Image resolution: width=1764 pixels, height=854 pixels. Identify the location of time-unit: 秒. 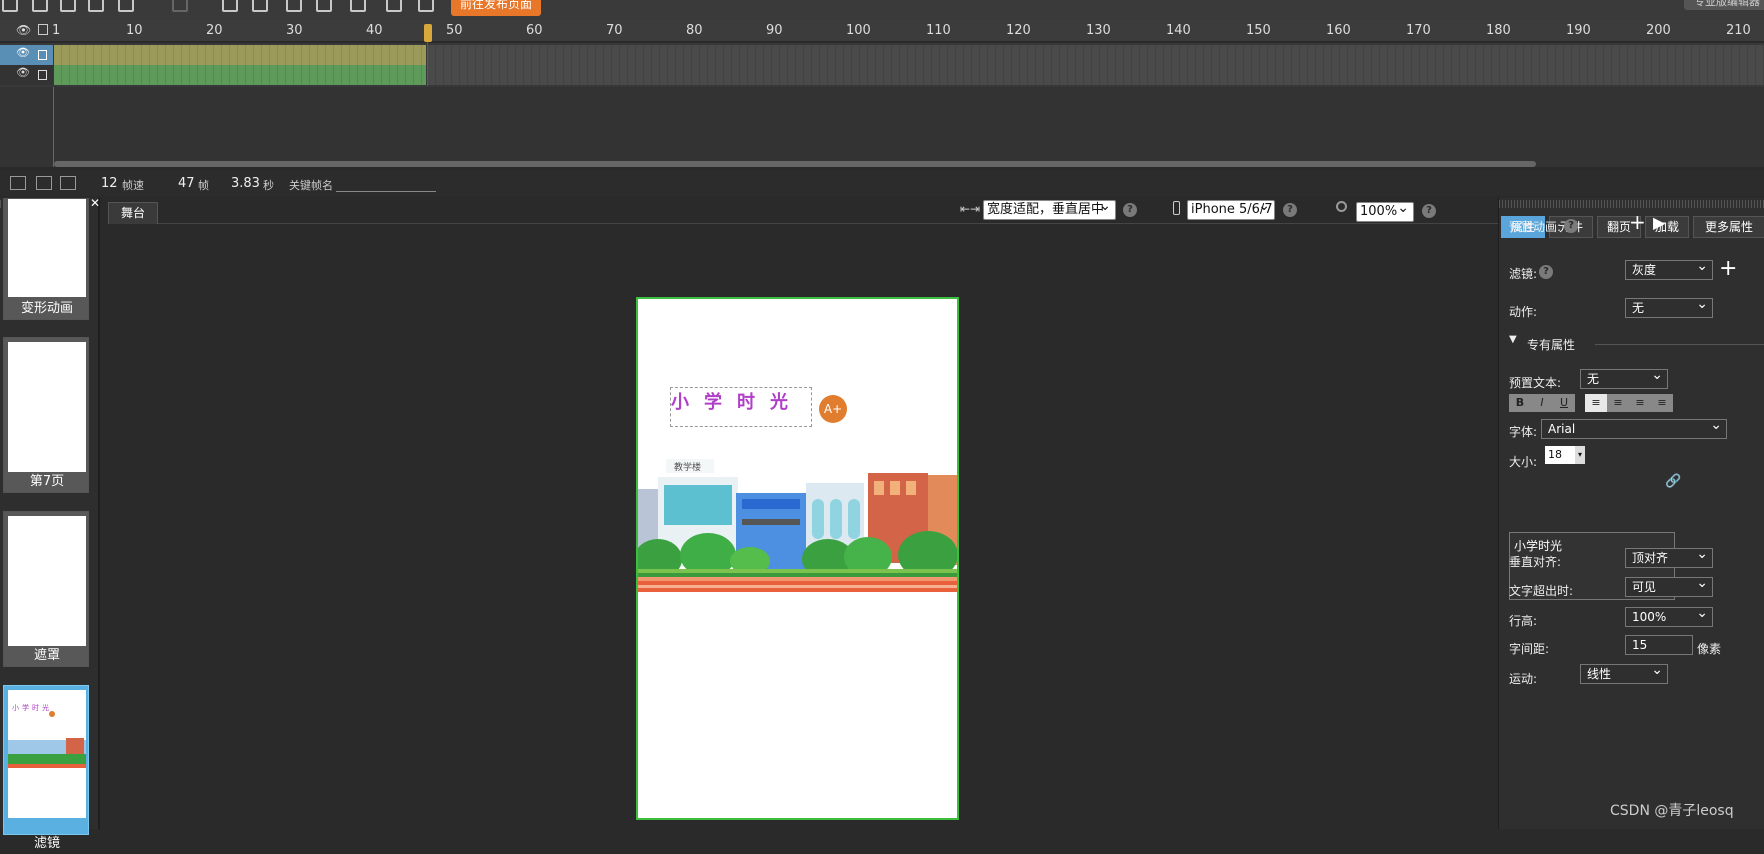
(268, 185).